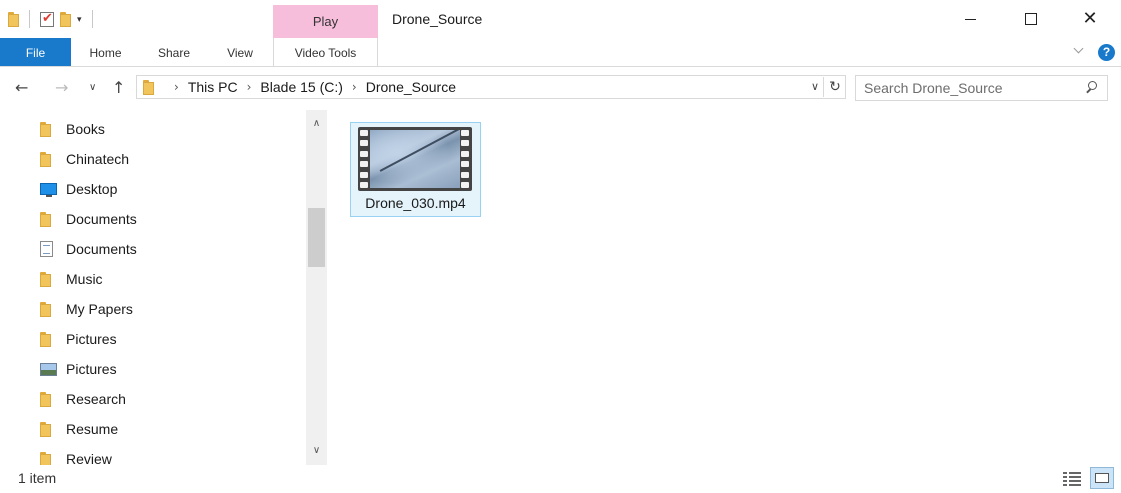 This screenshot has height=493, width=1121. I want to click on nav-item-research: Research, so click(83, 399).